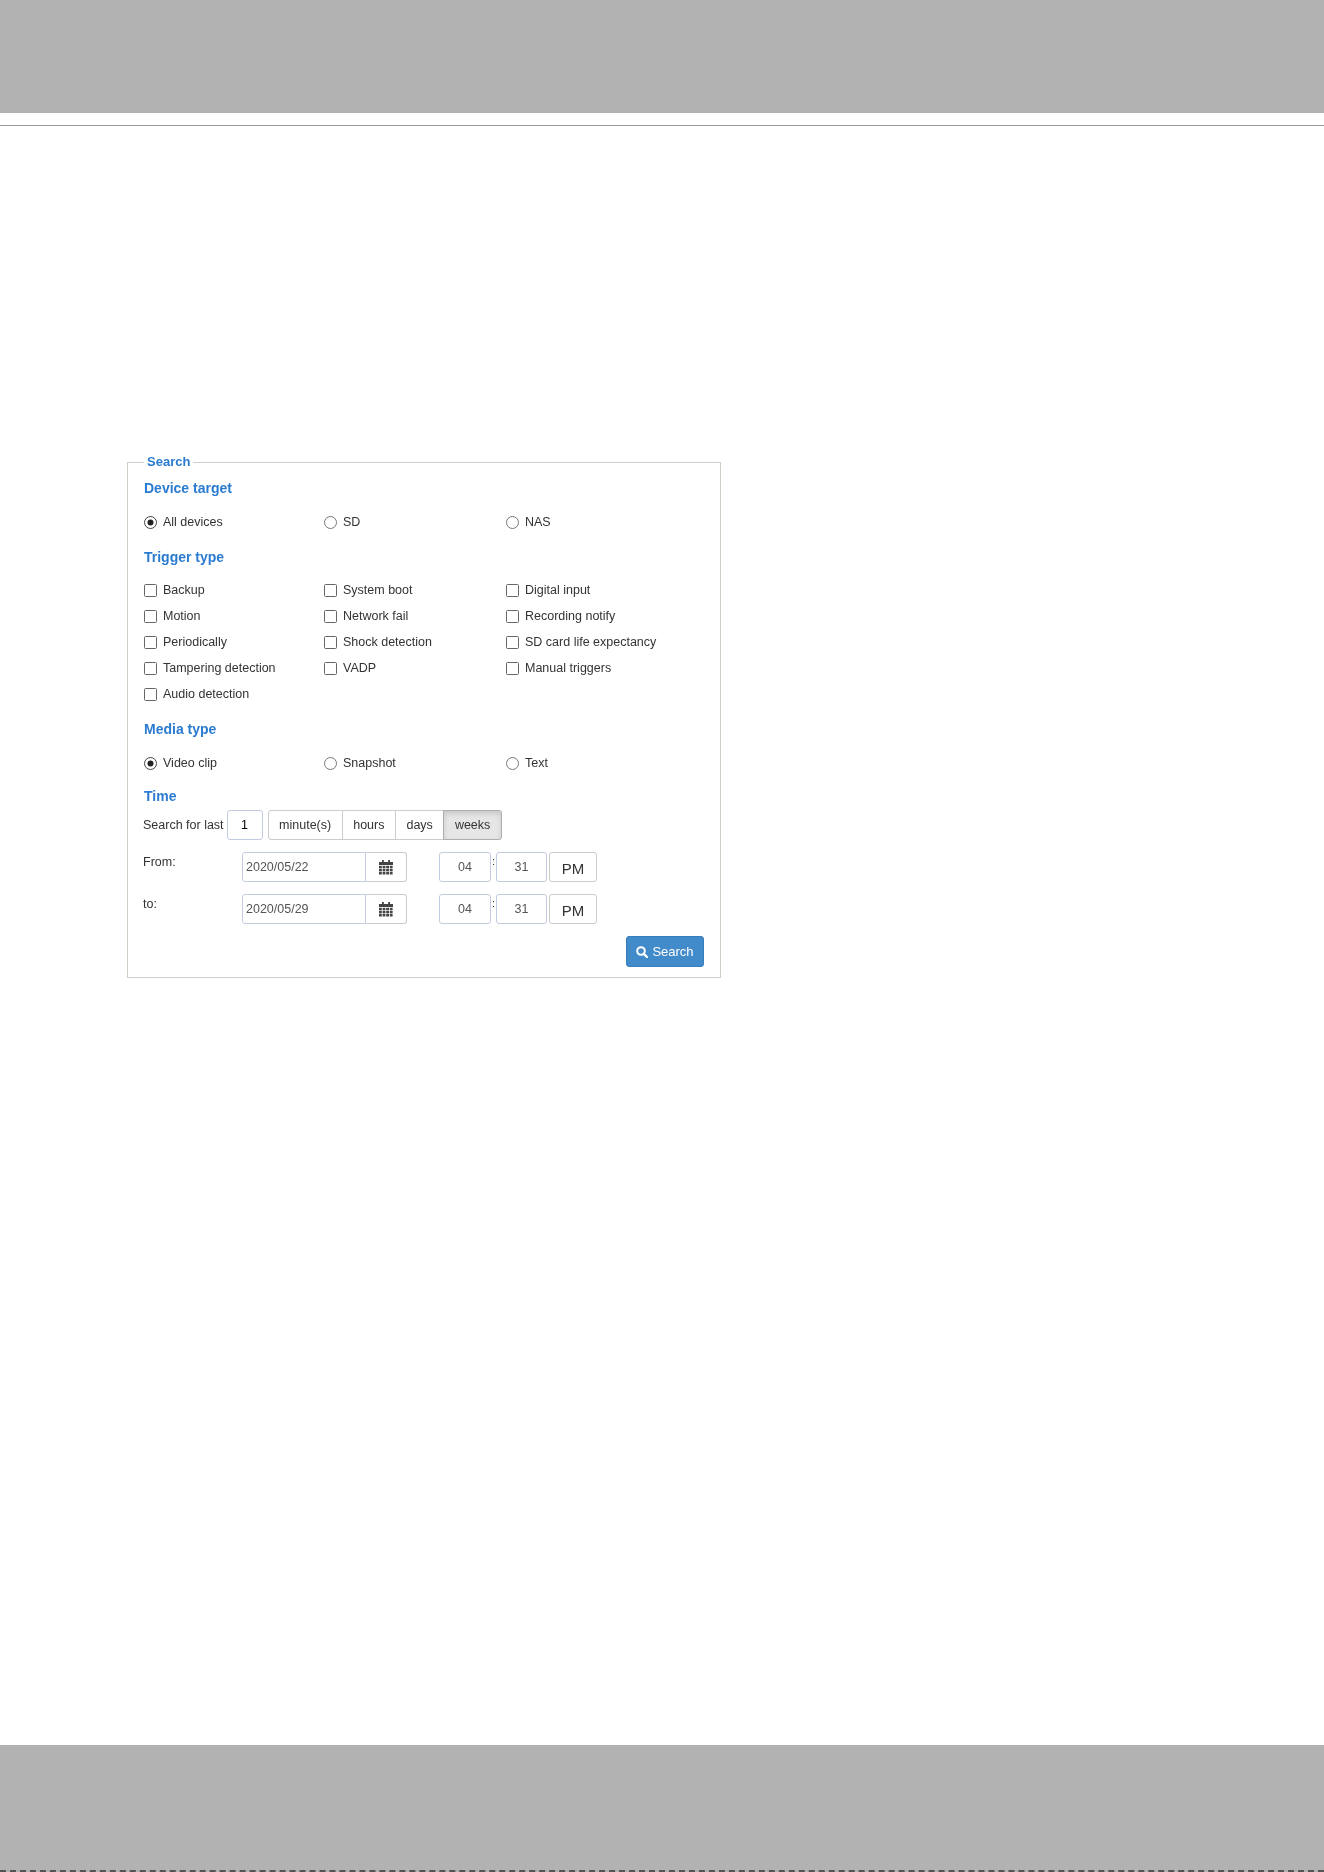 Image resolution: width=1324 pixels, height=1872 pixels. Describe the element at coordinates (558, 590) in the screenshot. I see `checkbox-label: Digital input` at that location.